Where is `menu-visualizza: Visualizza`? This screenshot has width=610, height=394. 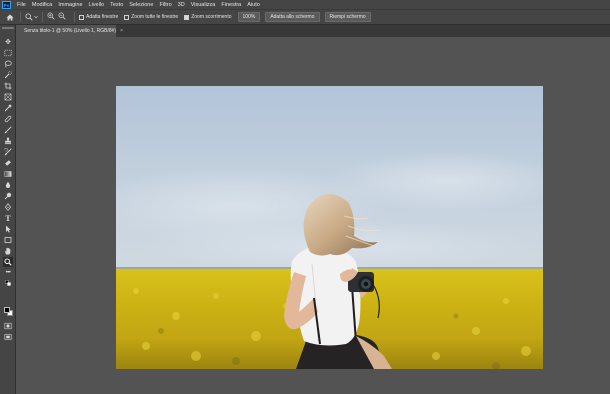 menu-visualizza: Visualizza is located at coordinates (203, 5).